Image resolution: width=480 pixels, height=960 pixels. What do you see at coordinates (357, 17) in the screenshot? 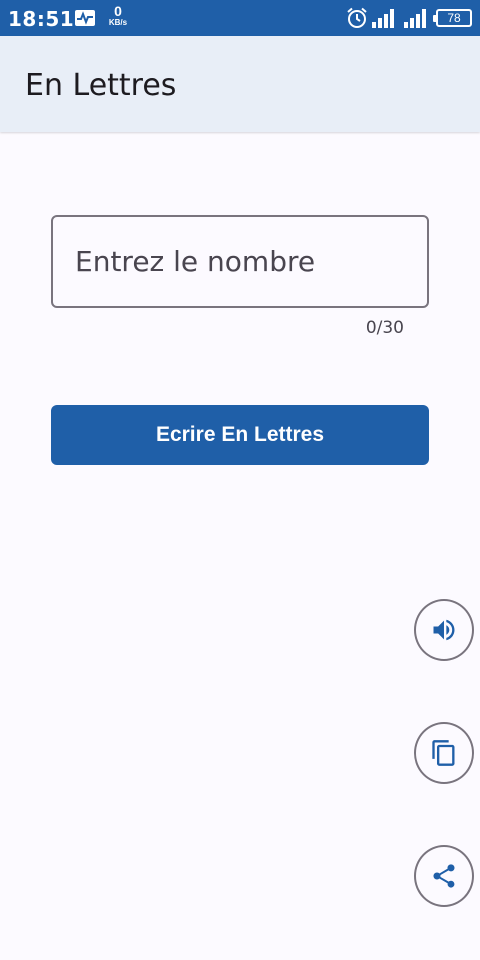
I see `alarm-icon` at bounding box center [357, 17].